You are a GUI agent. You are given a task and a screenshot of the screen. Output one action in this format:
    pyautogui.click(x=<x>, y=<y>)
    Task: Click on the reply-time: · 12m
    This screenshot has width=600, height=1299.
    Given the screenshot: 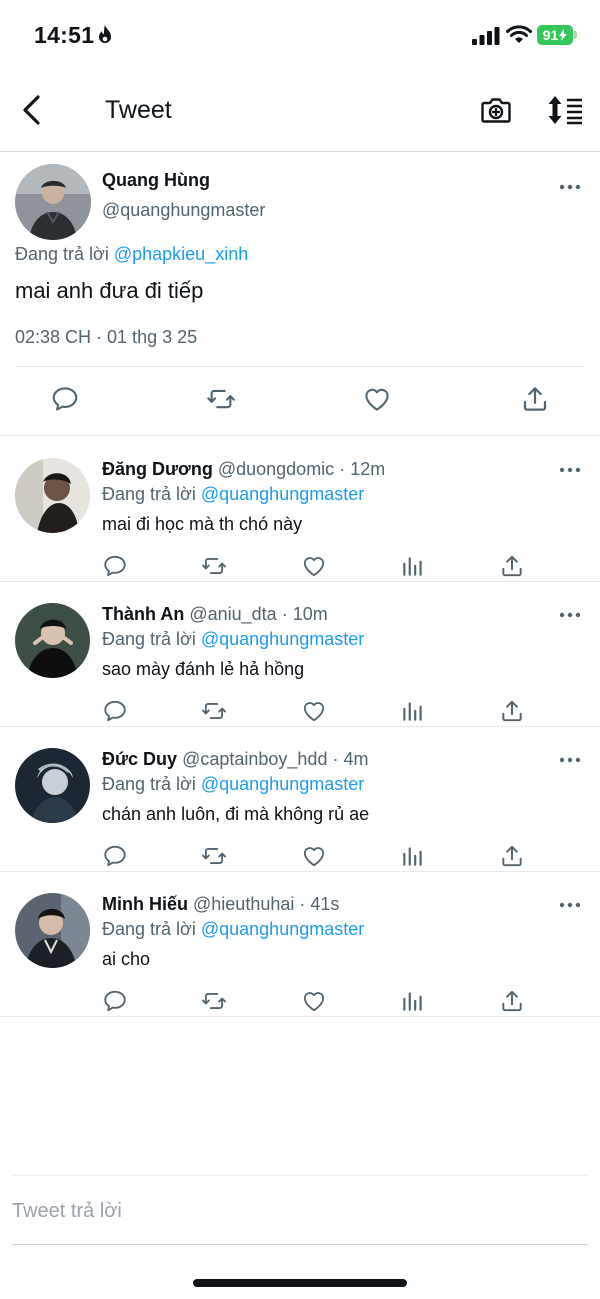 What is the action you would take?
    pyautogui.click(x=362, y=469)
    